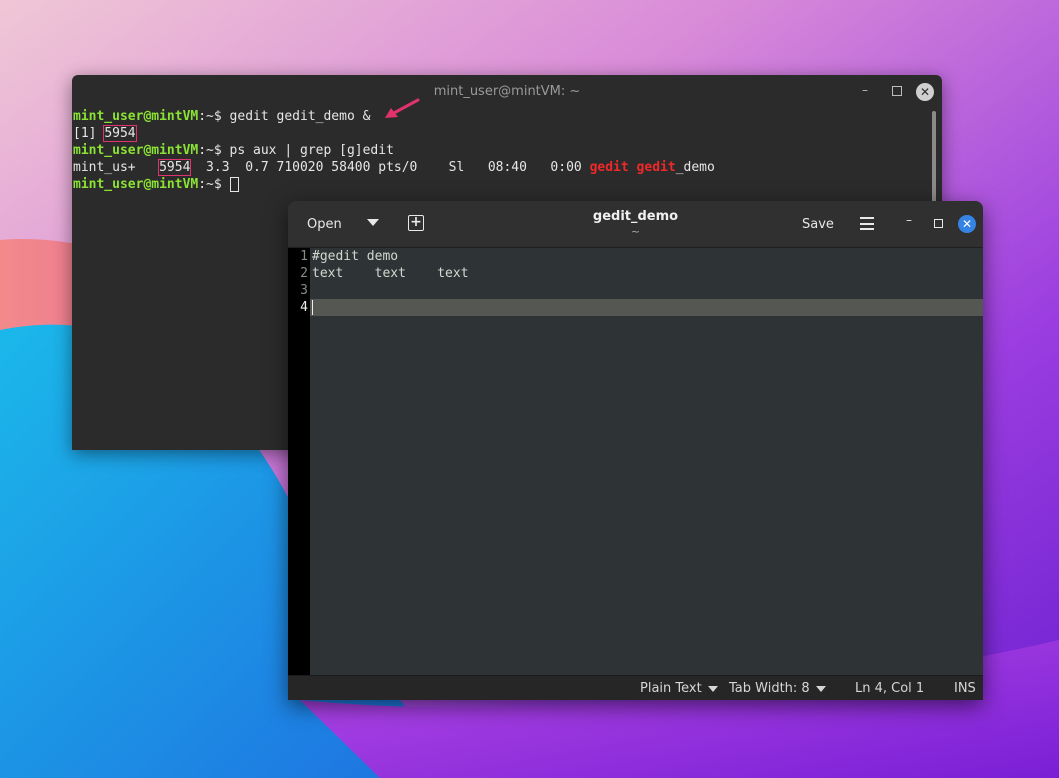  What do you see at coordinates (671, 688) in the screenshot?
I see `language-label: Plain Text` at bounding box center [671, 688].